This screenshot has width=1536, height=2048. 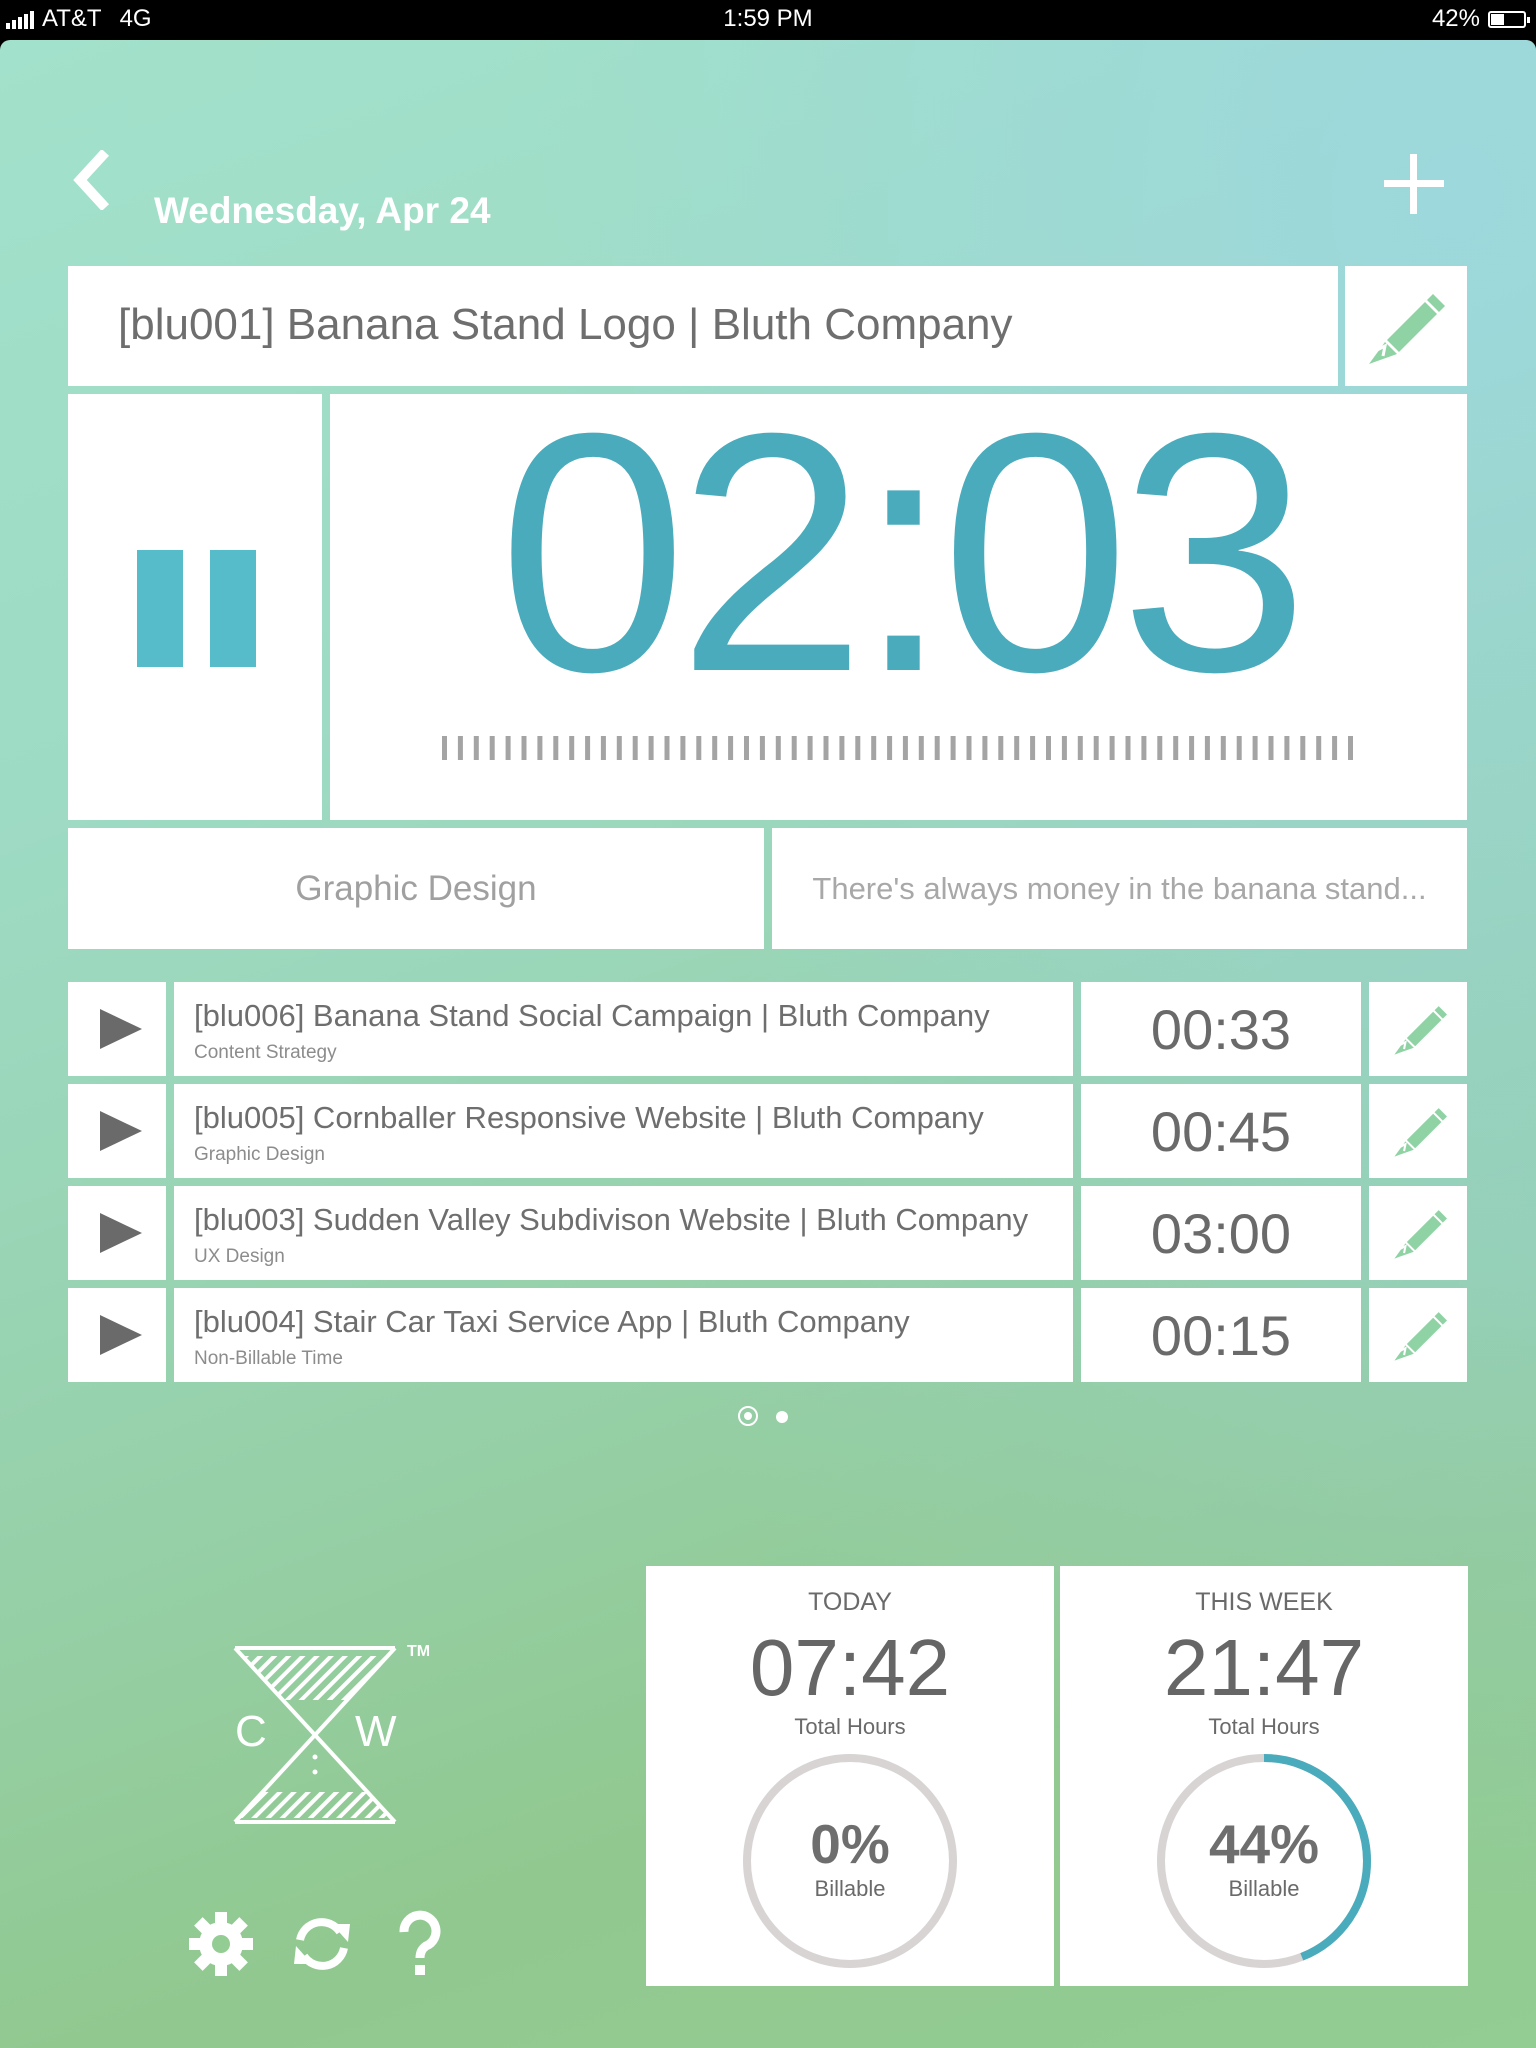 What do you see at coordinates (850, 1844) in the screenshot?
I see `billable-percent-today: 0%` at bounding box center [850, 1844].